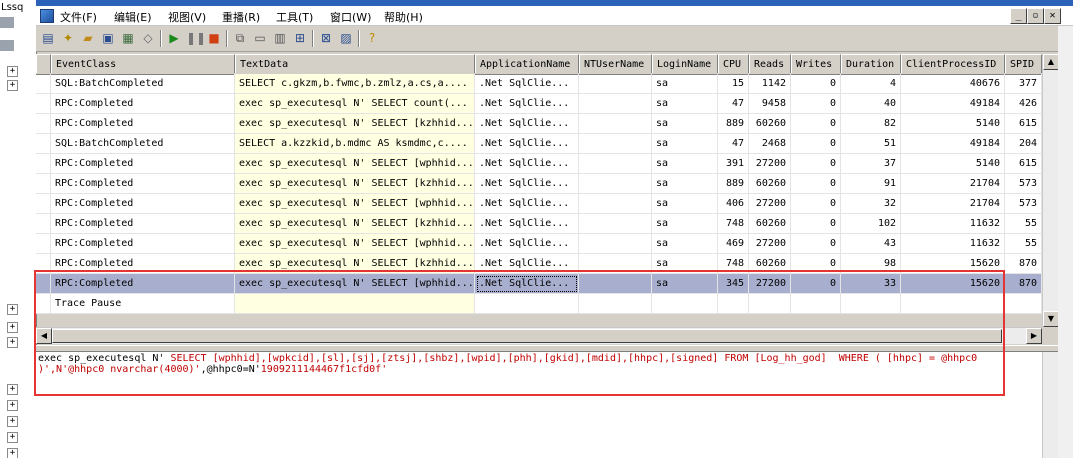  What do you see at coordinates (241, 17) in the screenshot?
I see `menu-replay: 重播(R)` at bounding box center [241, 17].